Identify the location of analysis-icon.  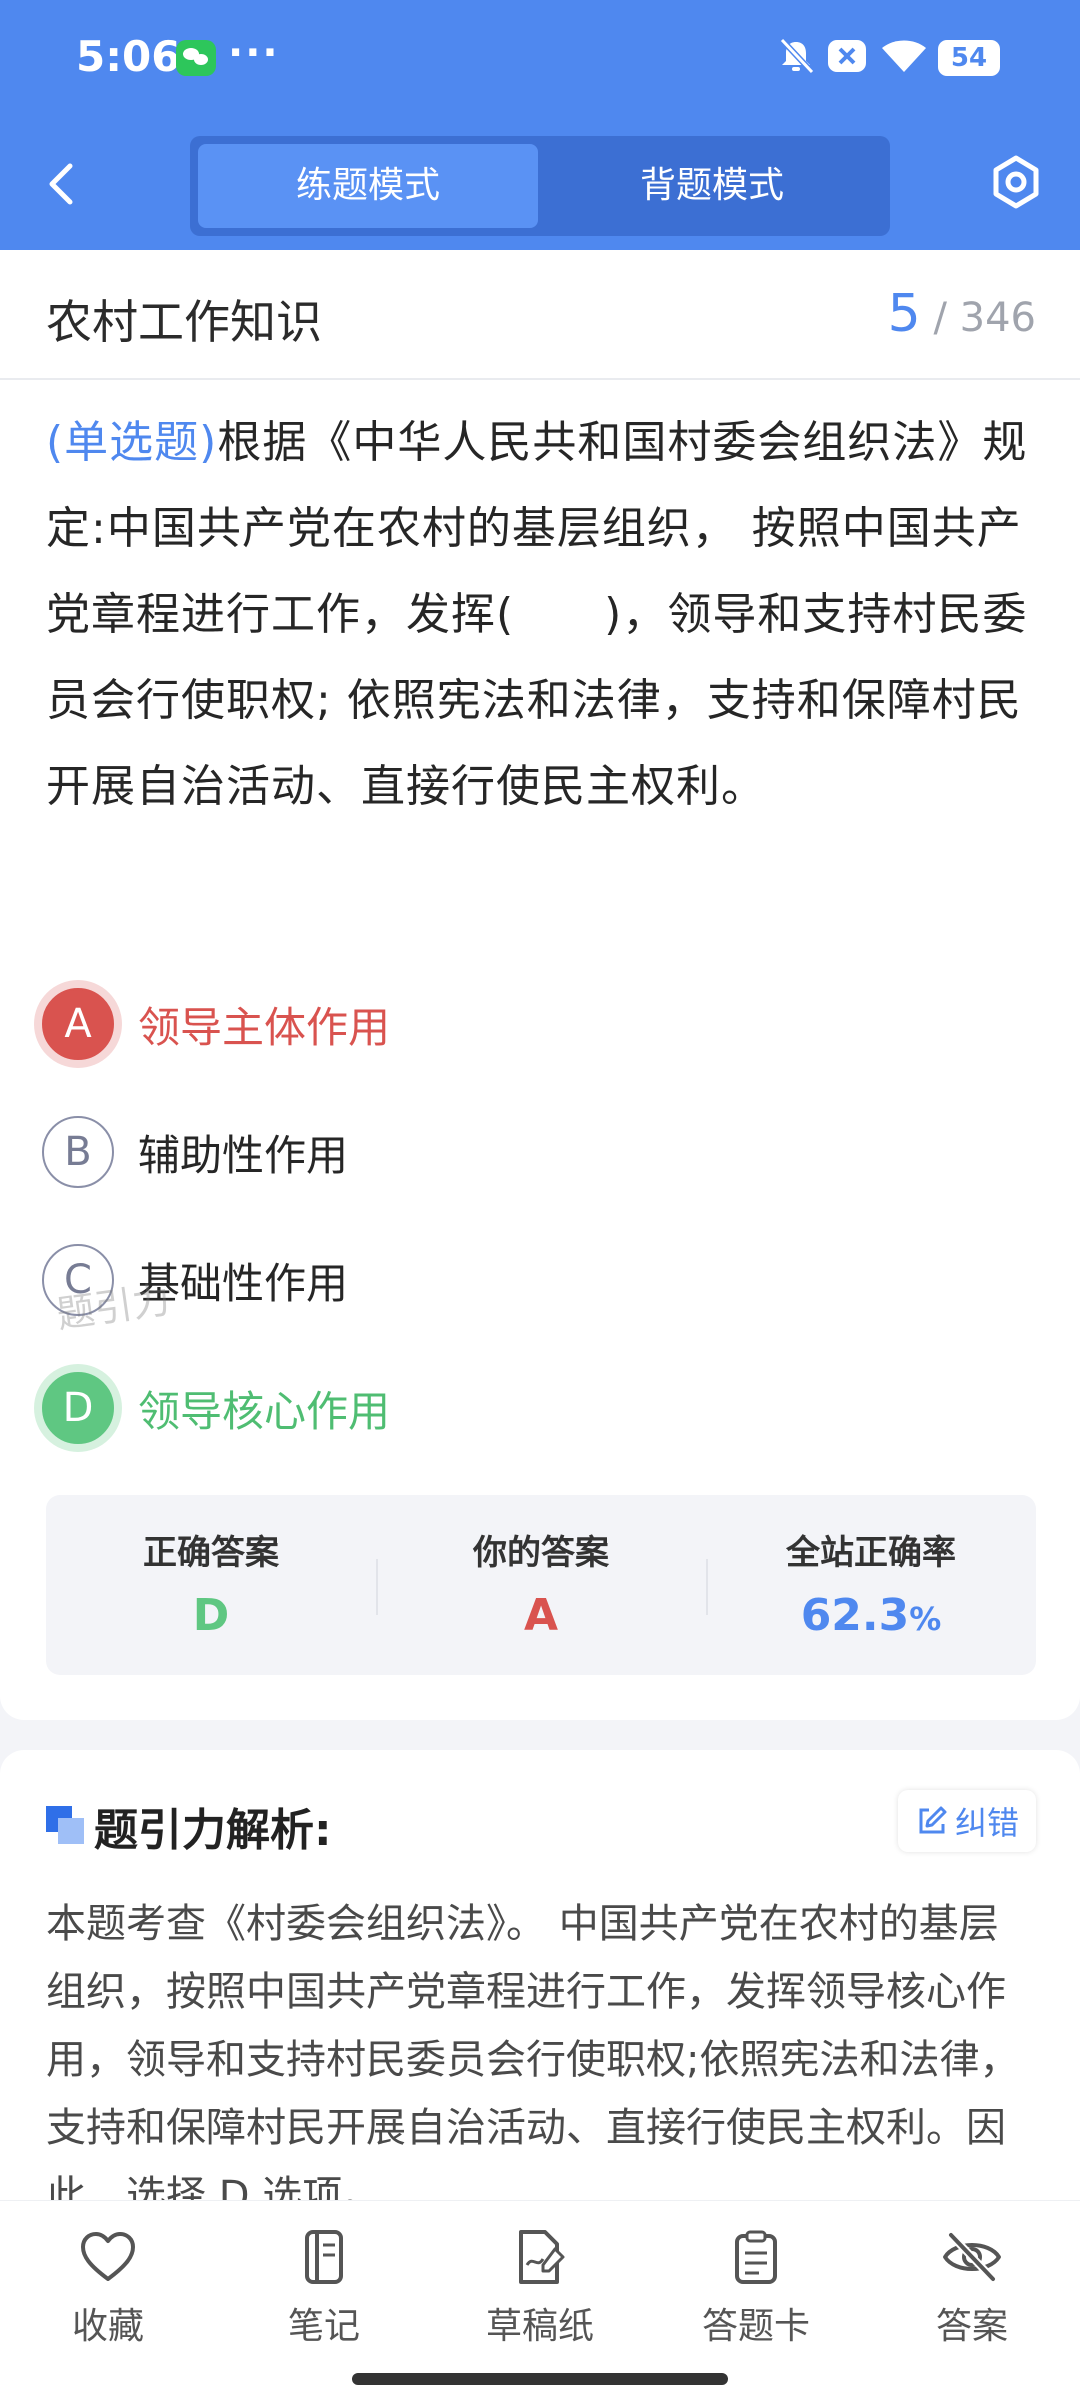
(66, 1826).